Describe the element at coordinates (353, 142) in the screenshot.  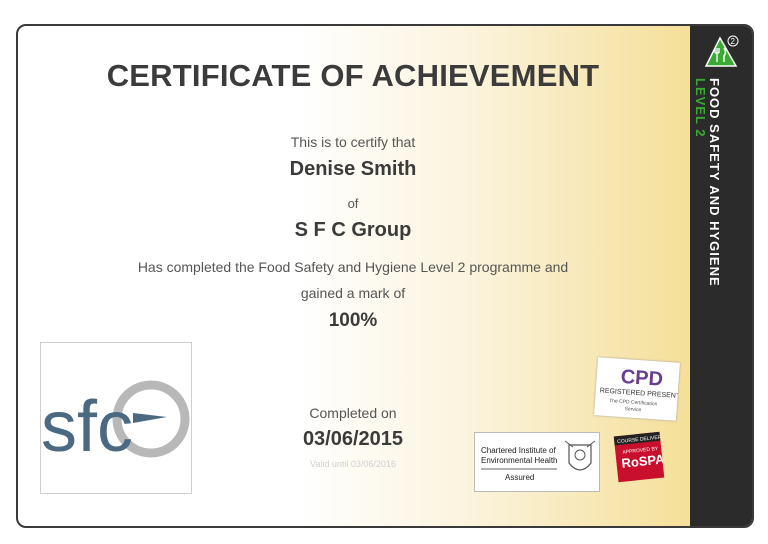
I see `certify-text: This is to certify that` at that location.